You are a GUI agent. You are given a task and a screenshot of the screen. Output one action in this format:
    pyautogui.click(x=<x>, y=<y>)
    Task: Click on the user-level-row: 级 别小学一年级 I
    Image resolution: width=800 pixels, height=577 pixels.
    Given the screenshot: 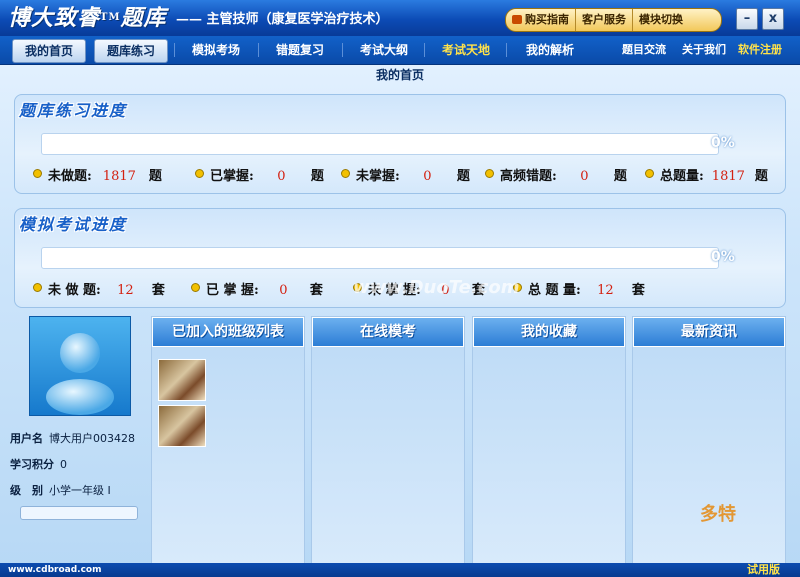 What is the action you would take?
    pyautogui.click(x=60, y=490)
    